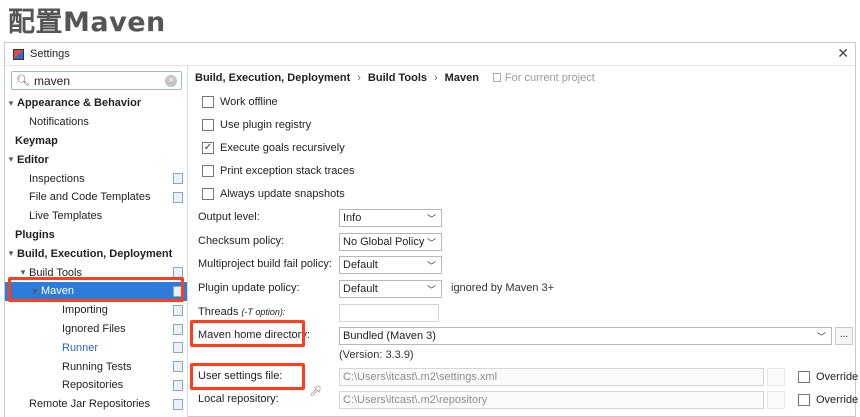 The height and width of the screenshot is (417, 860). Describe the element at coordinates (96, 235) in the screenshot. I see `sidebar-item-plugins: Plugins` at that location.